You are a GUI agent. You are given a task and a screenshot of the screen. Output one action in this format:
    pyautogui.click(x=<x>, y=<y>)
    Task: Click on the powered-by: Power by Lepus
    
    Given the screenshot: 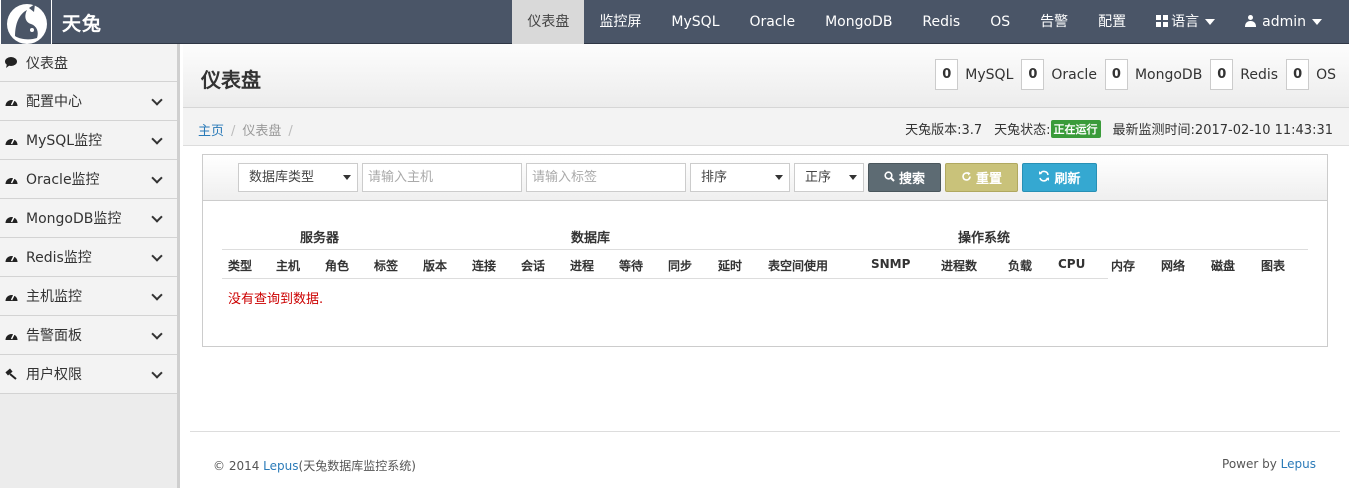 What is the action you would take?
    pyautogui.click(x=1269, y=464)
    